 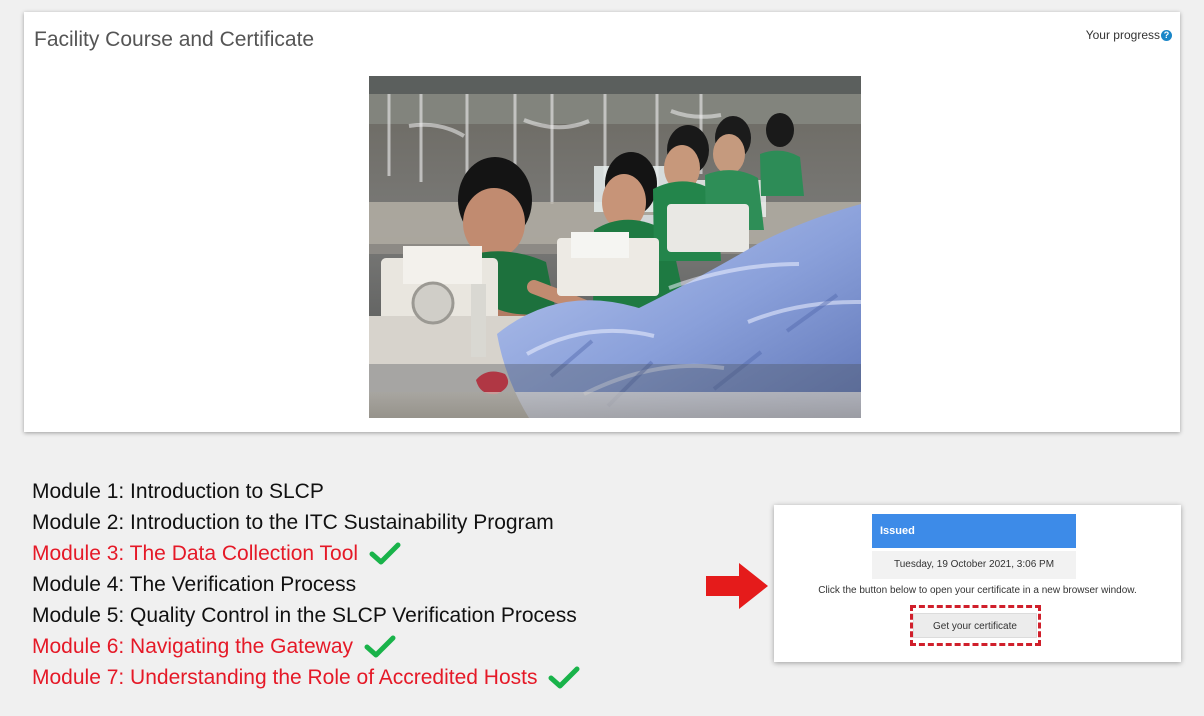 What do you see at coordinates (178, 491) in the screenshot?
I see `module-1-label: Module 1: Introduction to SLCP` at bounding box center [178, 491].